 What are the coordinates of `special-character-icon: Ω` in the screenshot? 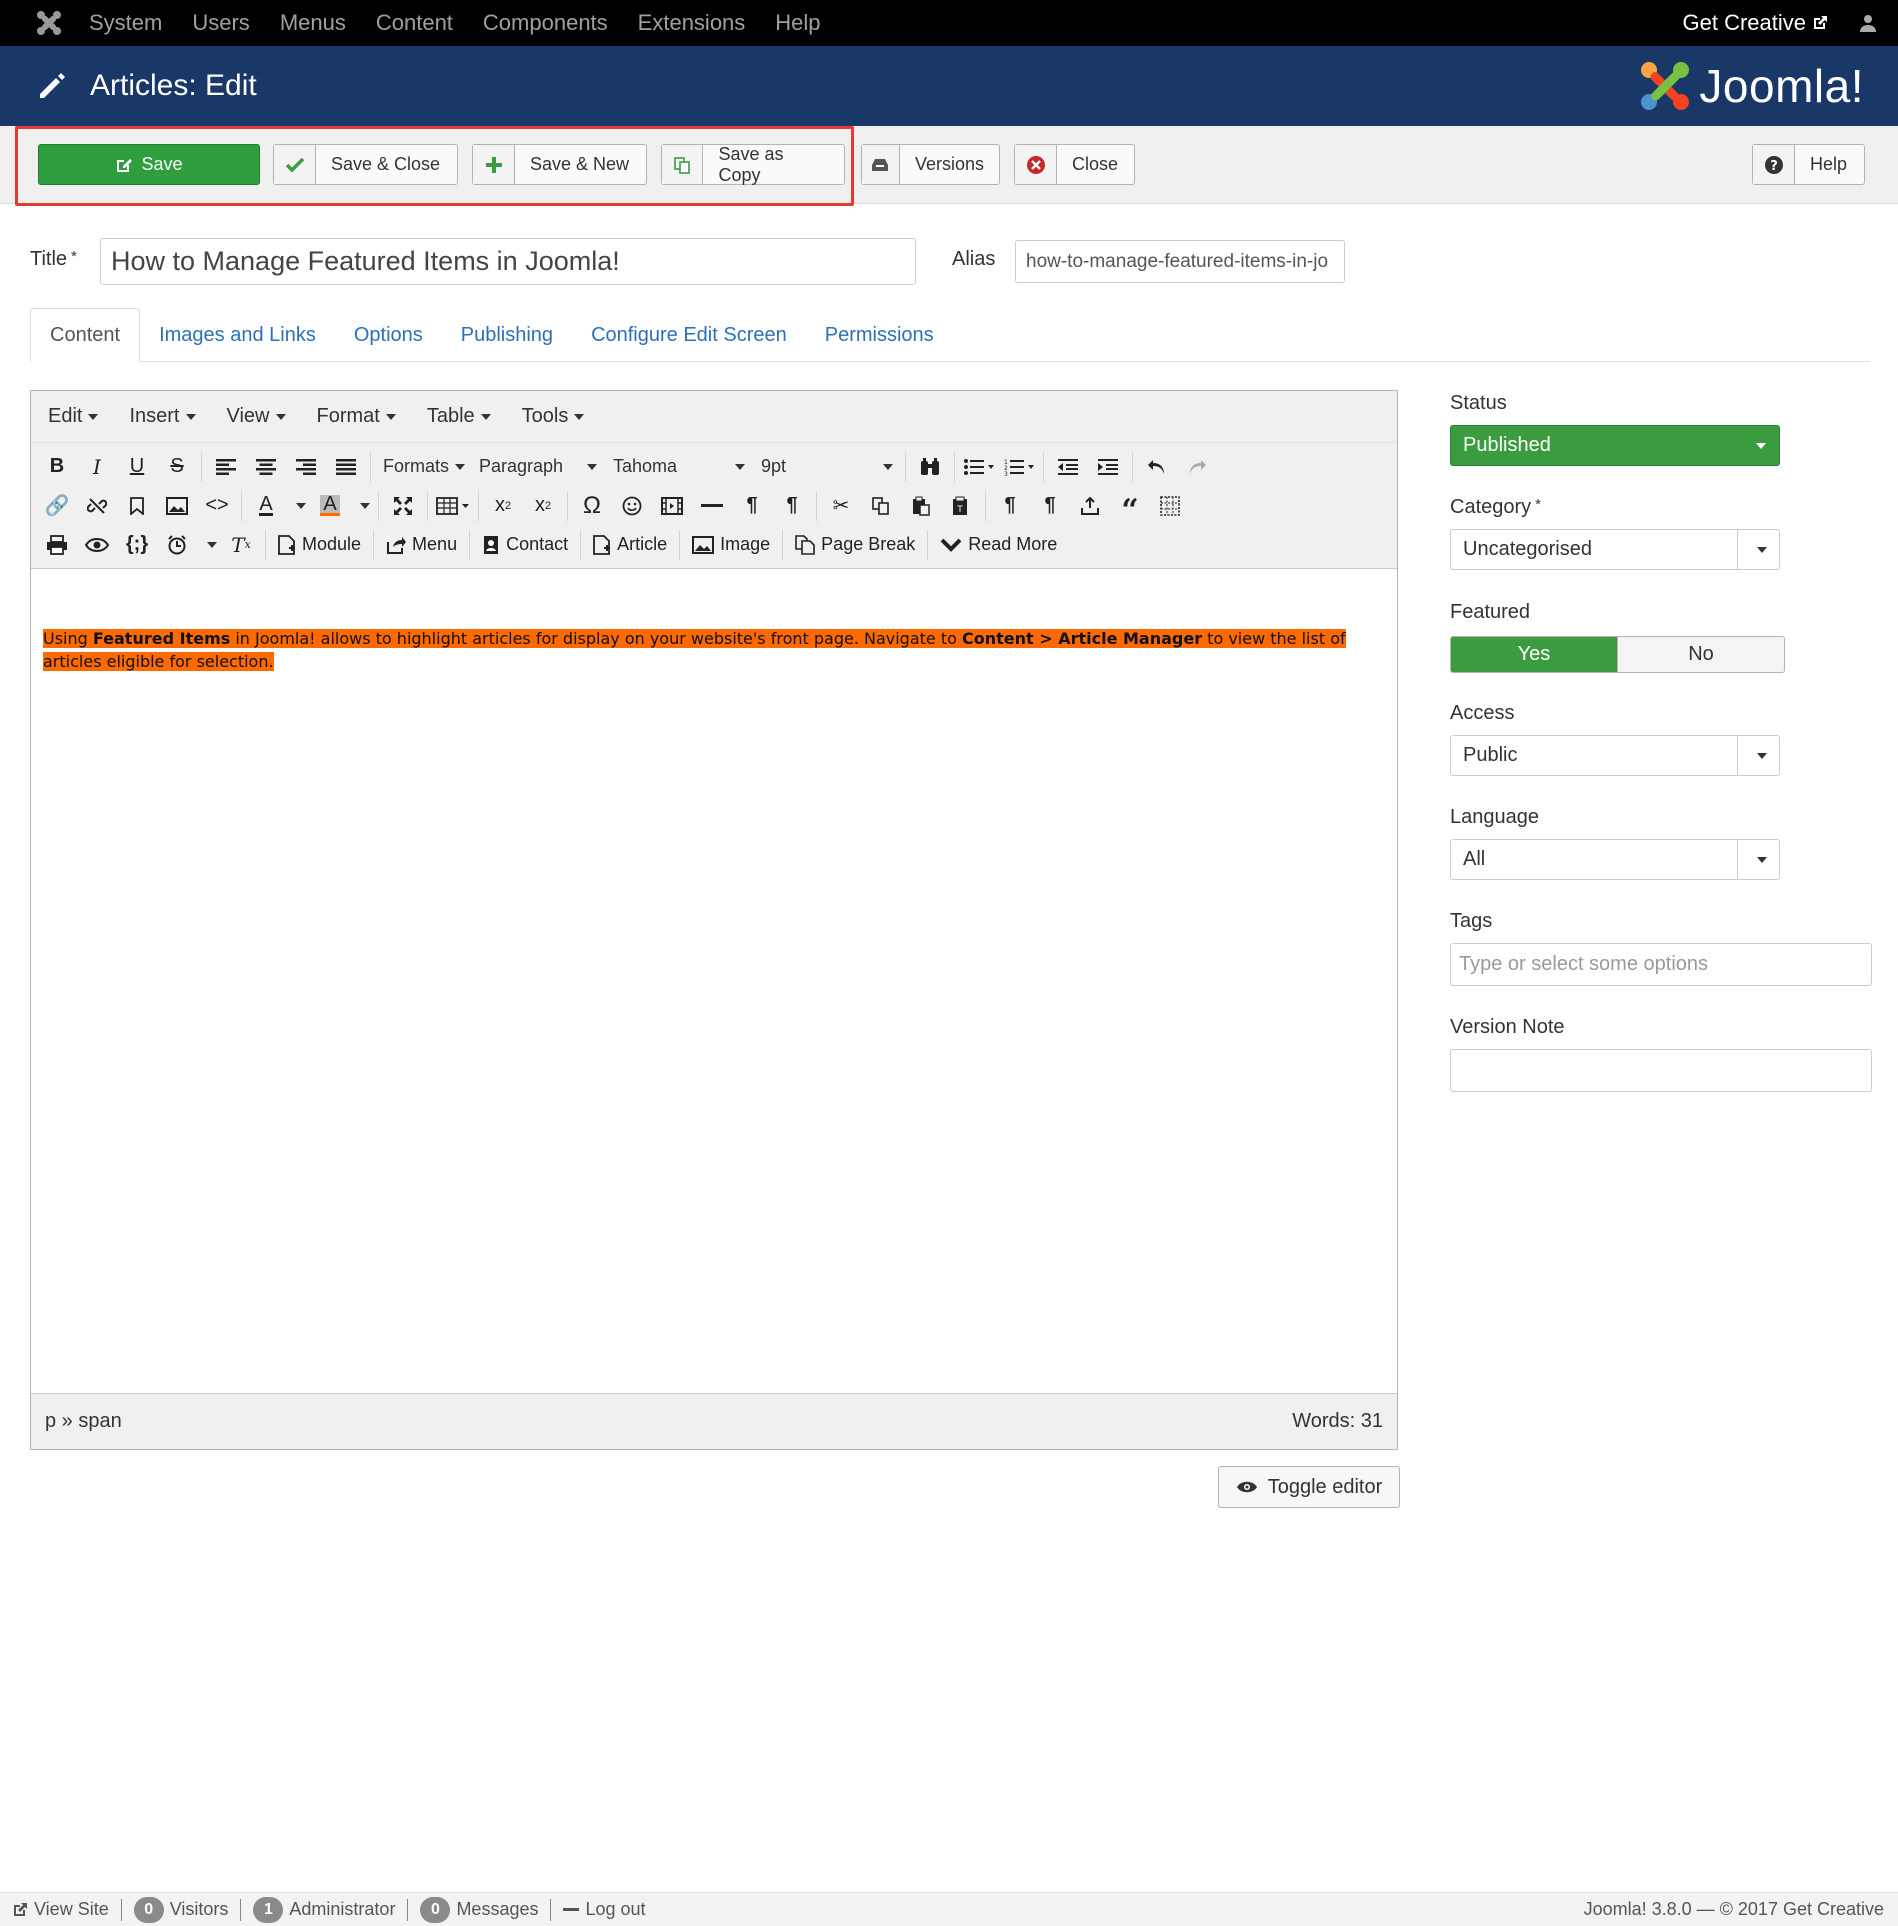 It's located at (592, 506).